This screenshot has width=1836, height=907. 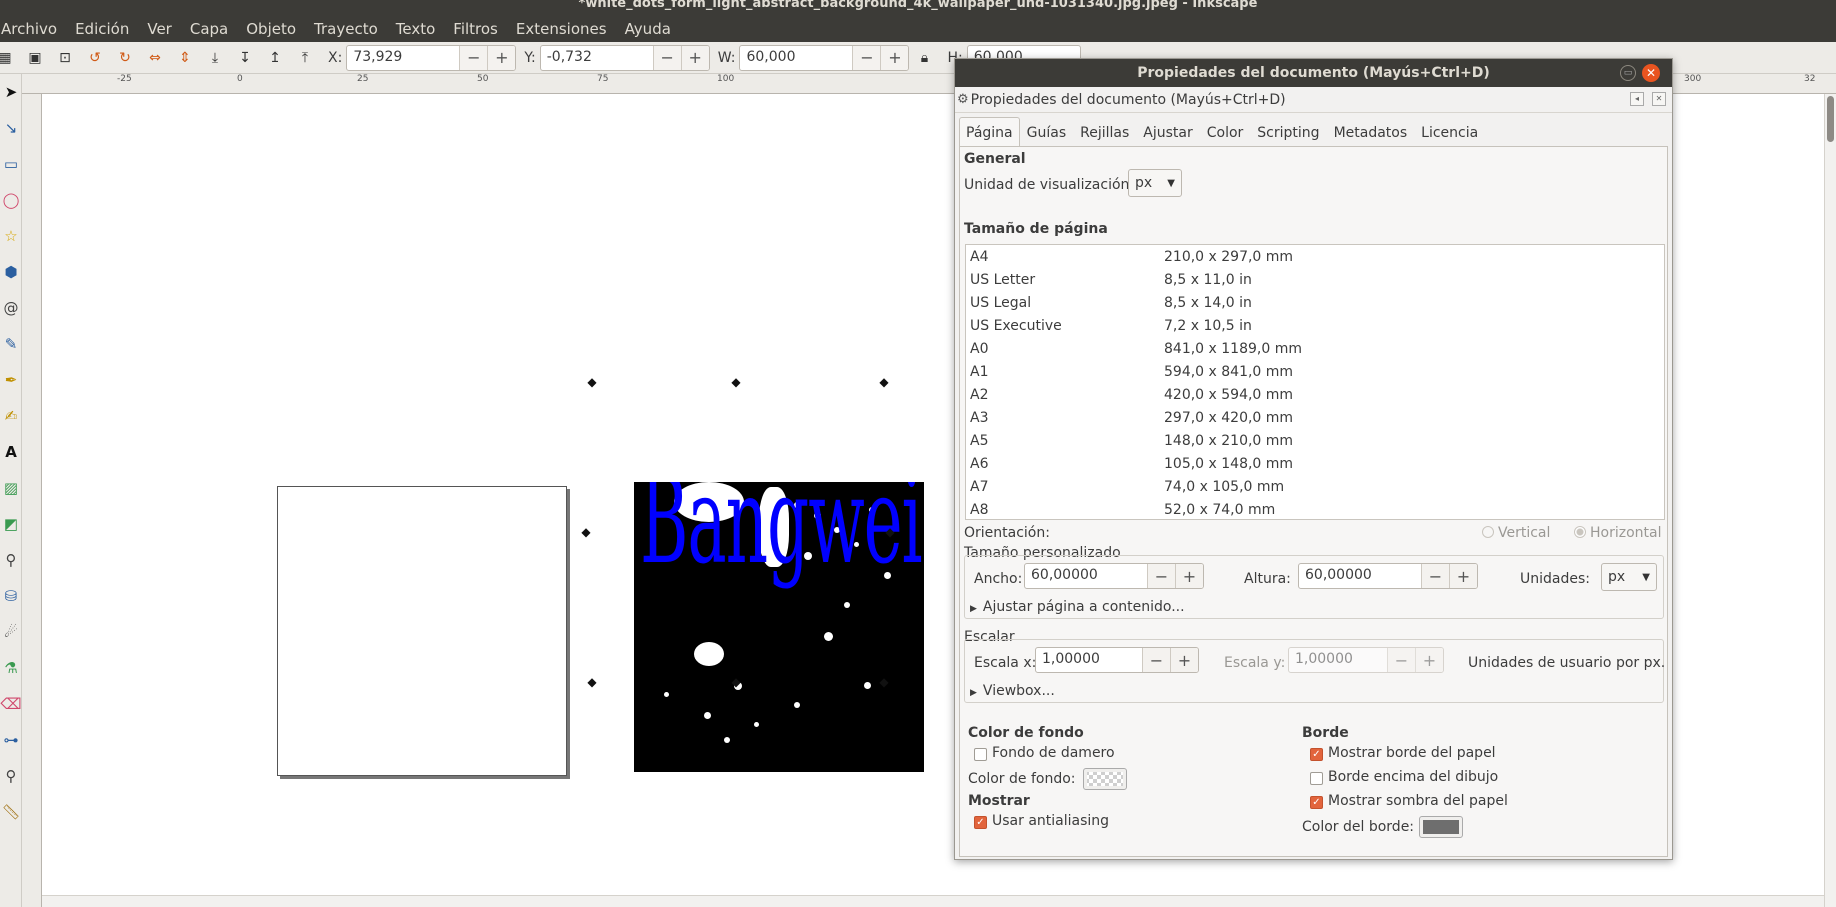 What do you see at coordinates (1315, 394) in the screenshot?
I see `list-item: A2 420,0 x 594,0 mm` at bounding box center [1315, 394].